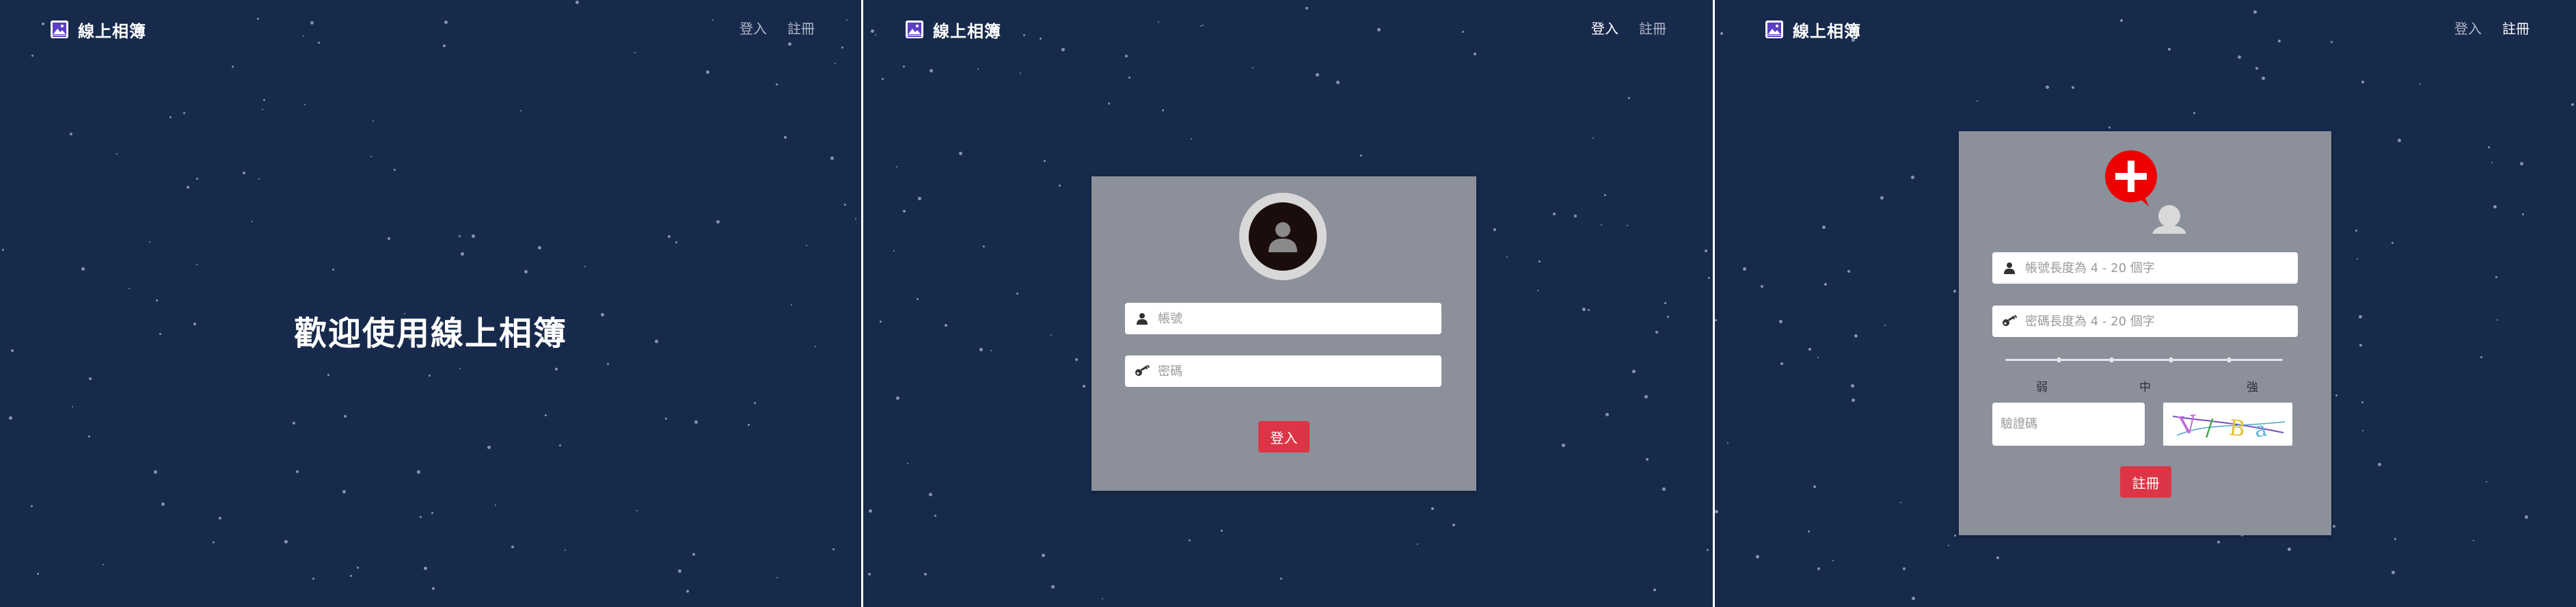 The image size is (2576, 607). I want to click on strength-label-weak: 弱, so click(2042, 387).